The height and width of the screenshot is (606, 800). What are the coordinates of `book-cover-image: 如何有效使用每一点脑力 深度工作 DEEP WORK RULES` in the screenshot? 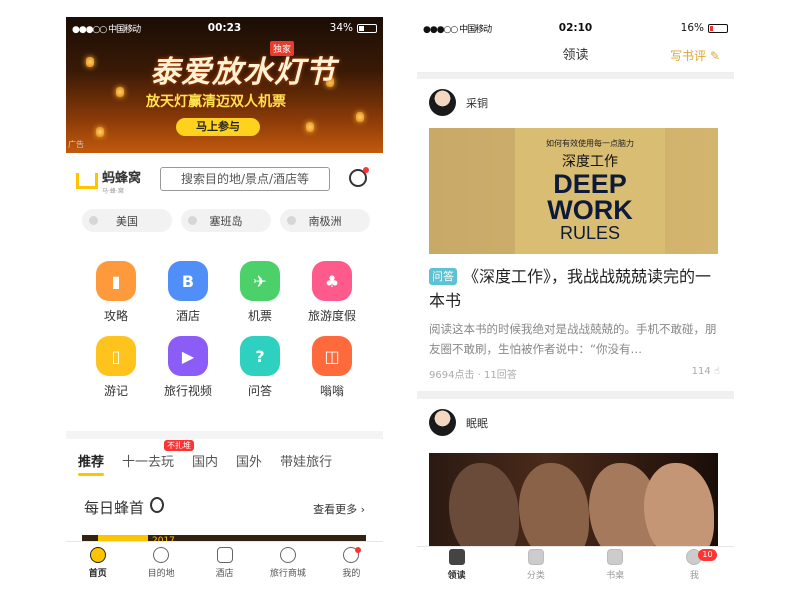 It's located at (573, 191).